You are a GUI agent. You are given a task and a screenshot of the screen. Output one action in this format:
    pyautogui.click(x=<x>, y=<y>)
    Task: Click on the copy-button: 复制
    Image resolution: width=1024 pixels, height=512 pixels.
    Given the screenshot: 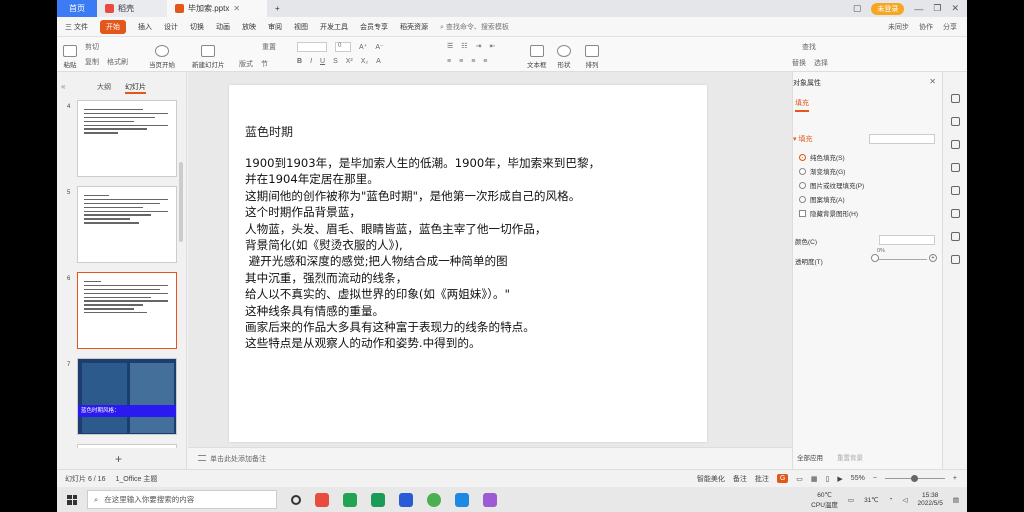 What is the action you would take?
    pyautogui.click(x=92, y=62)
    